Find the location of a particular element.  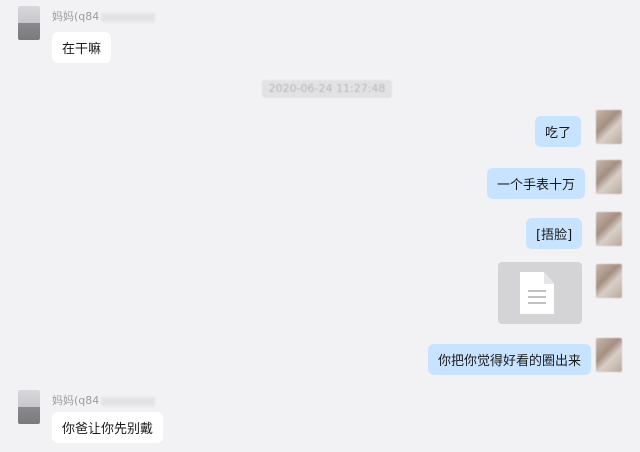

message-text: [捂脸] is located at coordinates (554, 235).